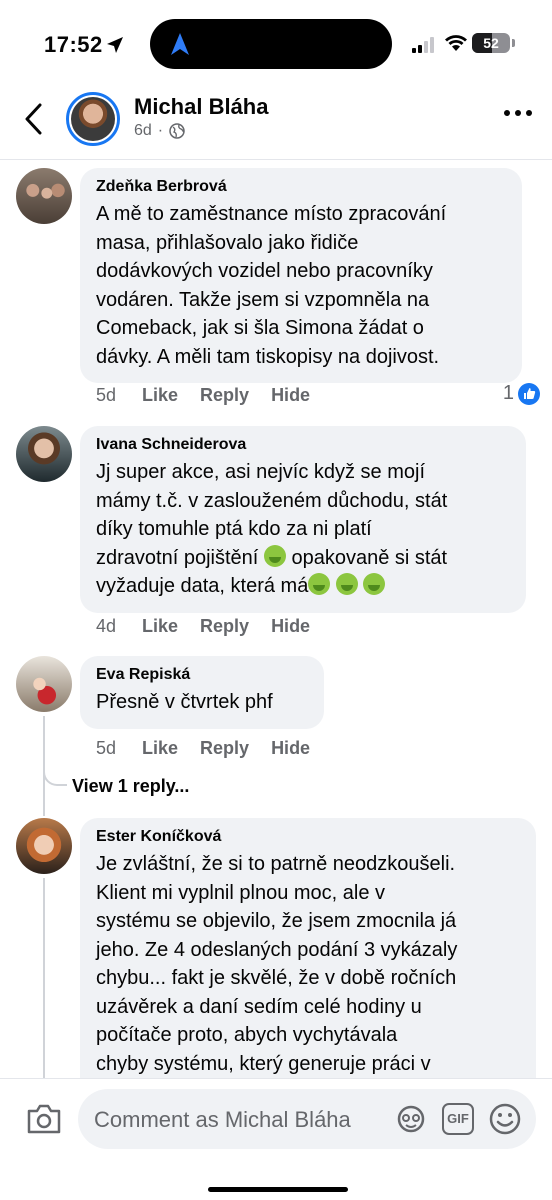 This screenshot has height=1200, width=552. Describe the element at coordinates (44, 1119) in the screenshot. I see `camera-icon` at that location.